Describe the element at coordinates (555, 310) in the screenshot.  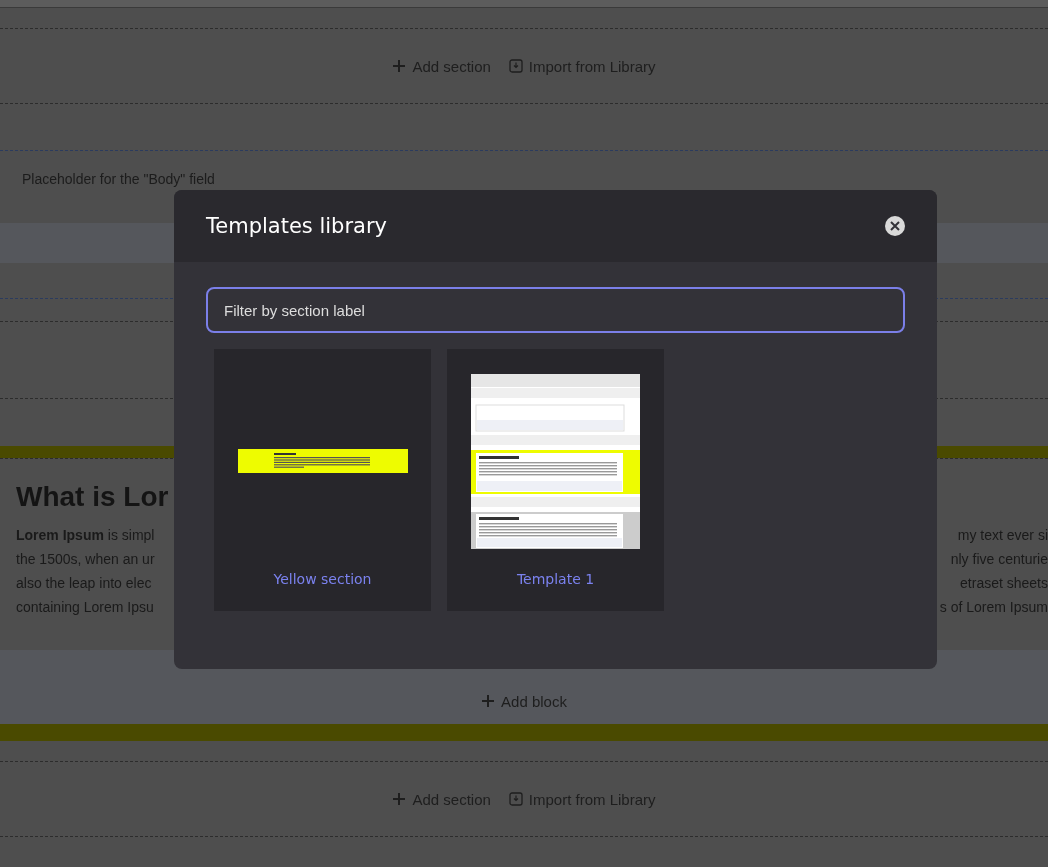
I see `filter-input: Filter by section label` at that location.